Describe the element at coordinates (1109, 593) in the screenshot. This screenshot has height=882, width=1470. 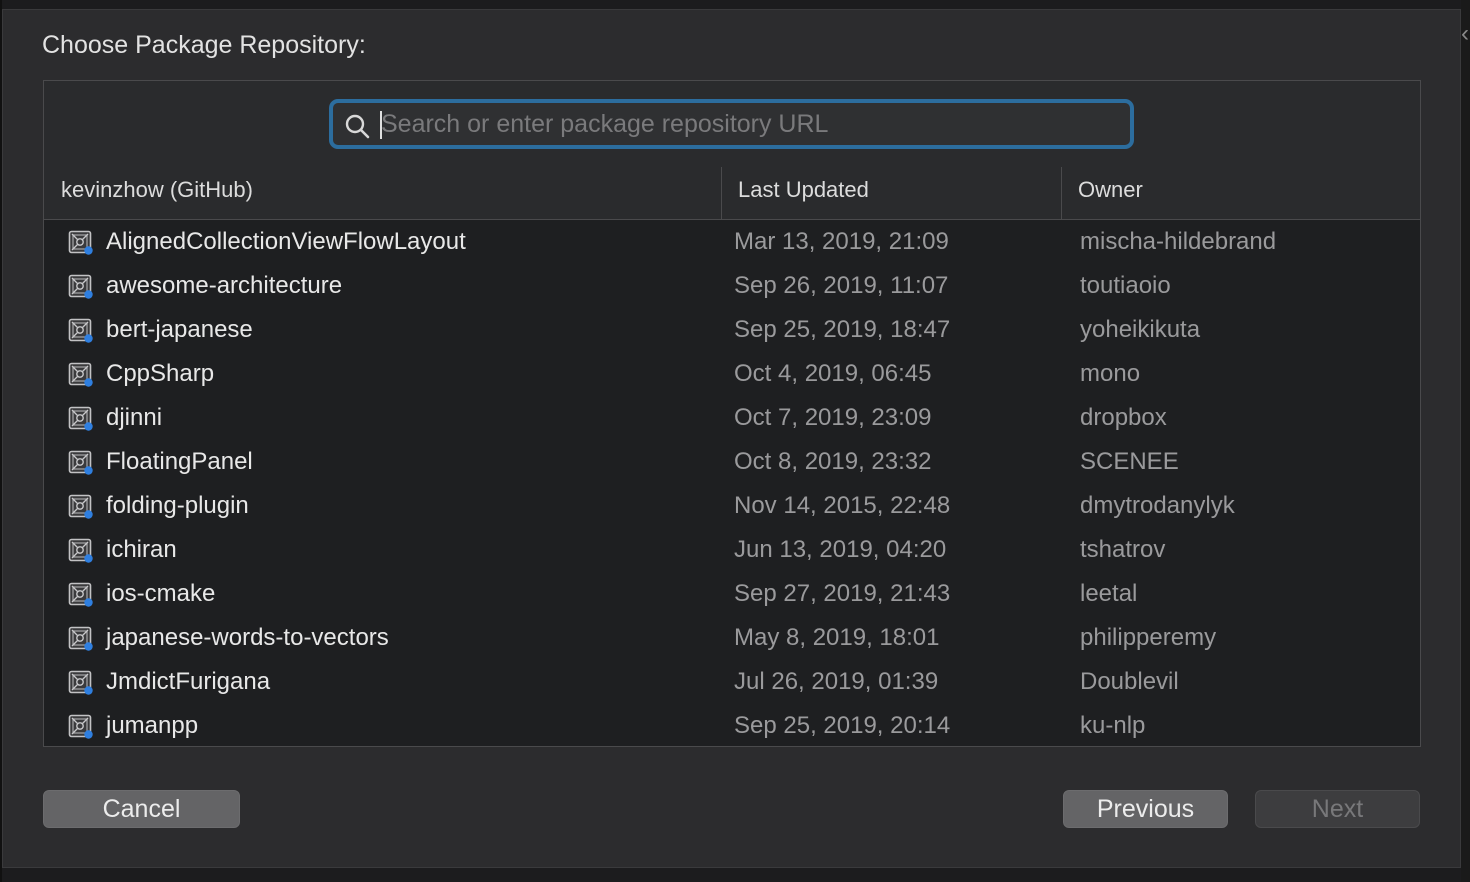
I see `repository-owner: leetal` at that location.